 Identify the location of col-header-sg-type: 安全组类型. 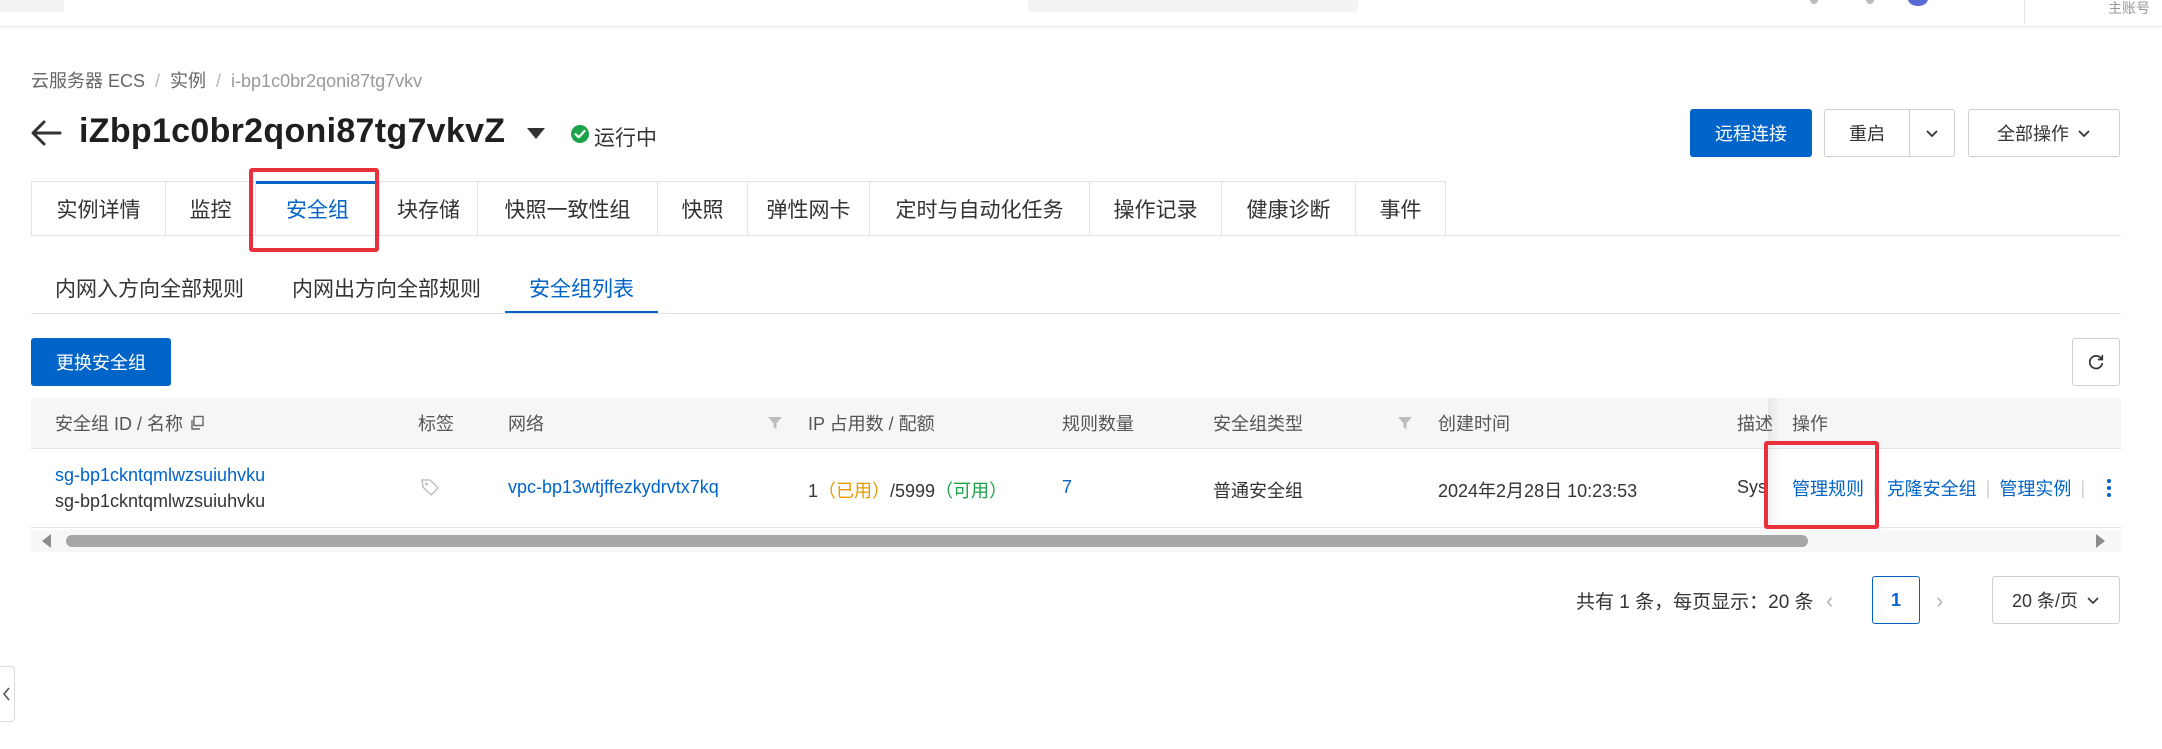
(1258, 424).